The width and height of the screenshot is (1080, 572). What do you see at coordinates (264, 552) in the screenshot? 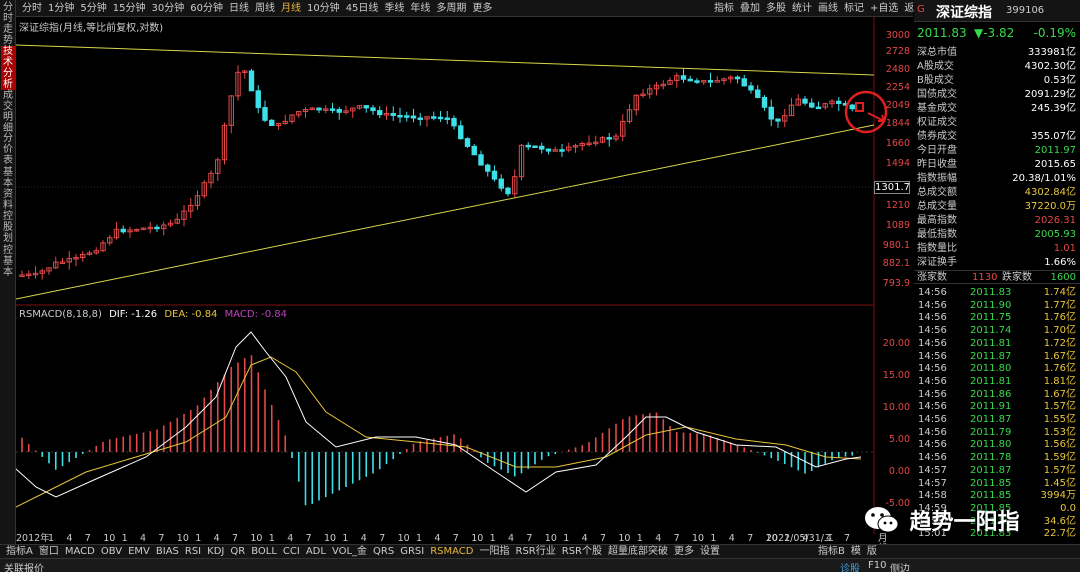
I see `indicator-tab-9: BOLL` at bounding box center [264, 552].